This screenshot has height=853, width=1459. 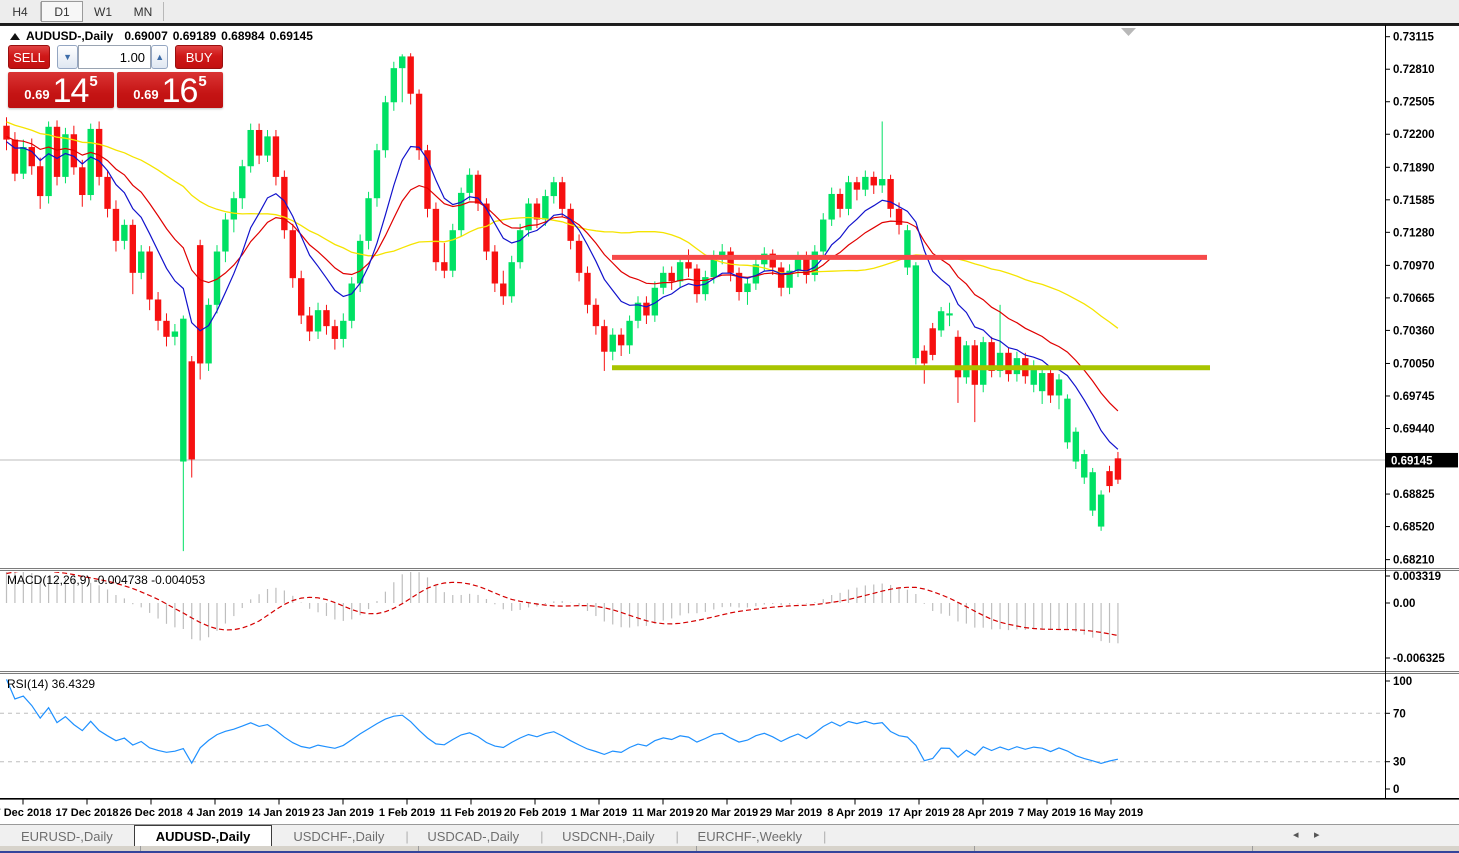 I want to click on high-value: 0.69189, so click(x=194, y=36).